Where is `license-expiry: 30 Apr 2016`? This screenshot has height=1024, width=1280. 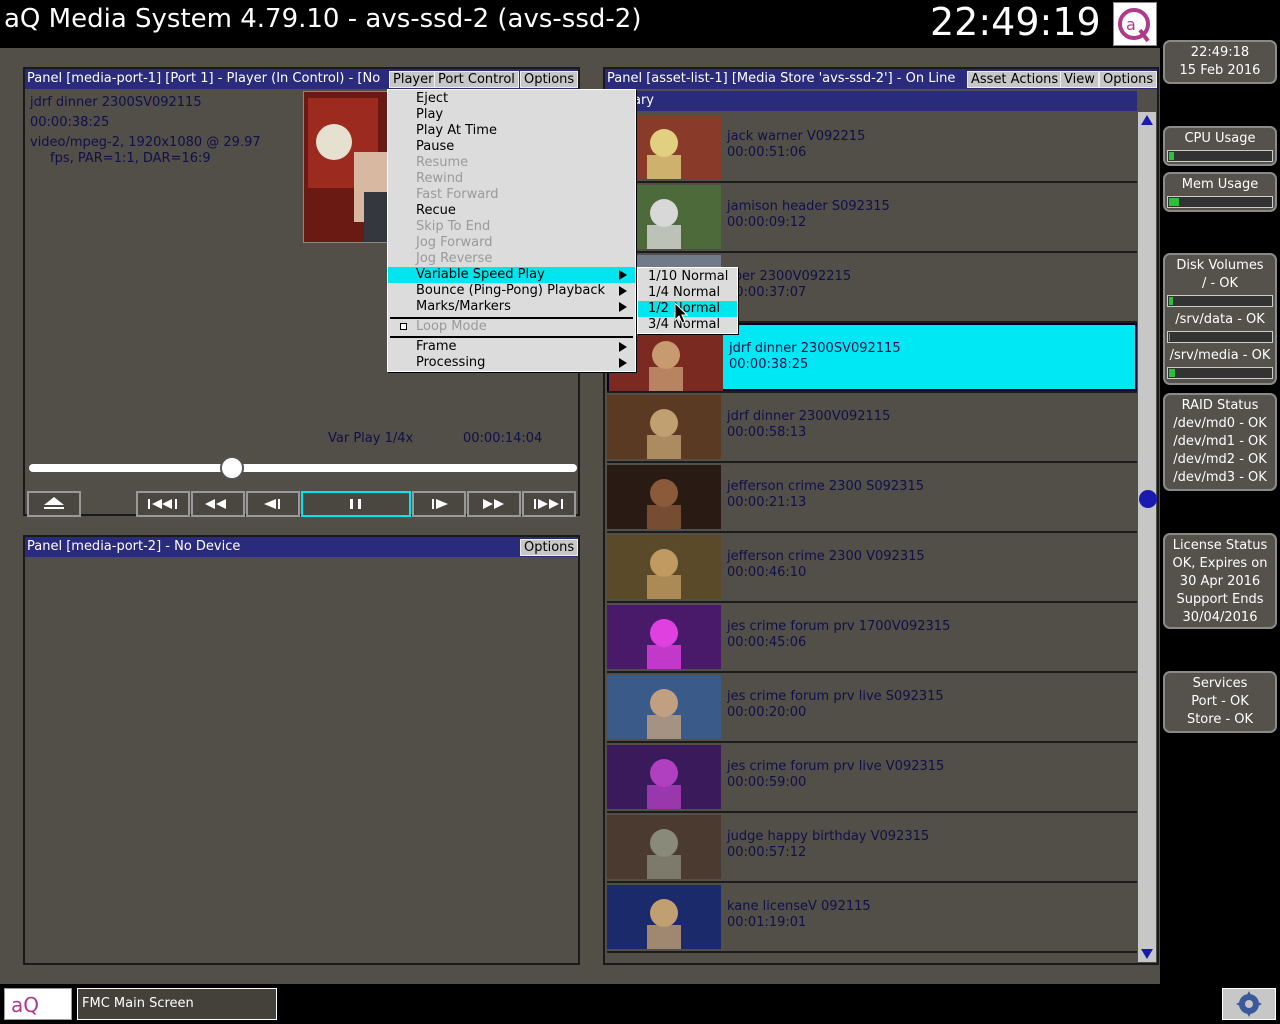
license-expiry: 30 Apr 2016 is located at coordinates (1220, 581).